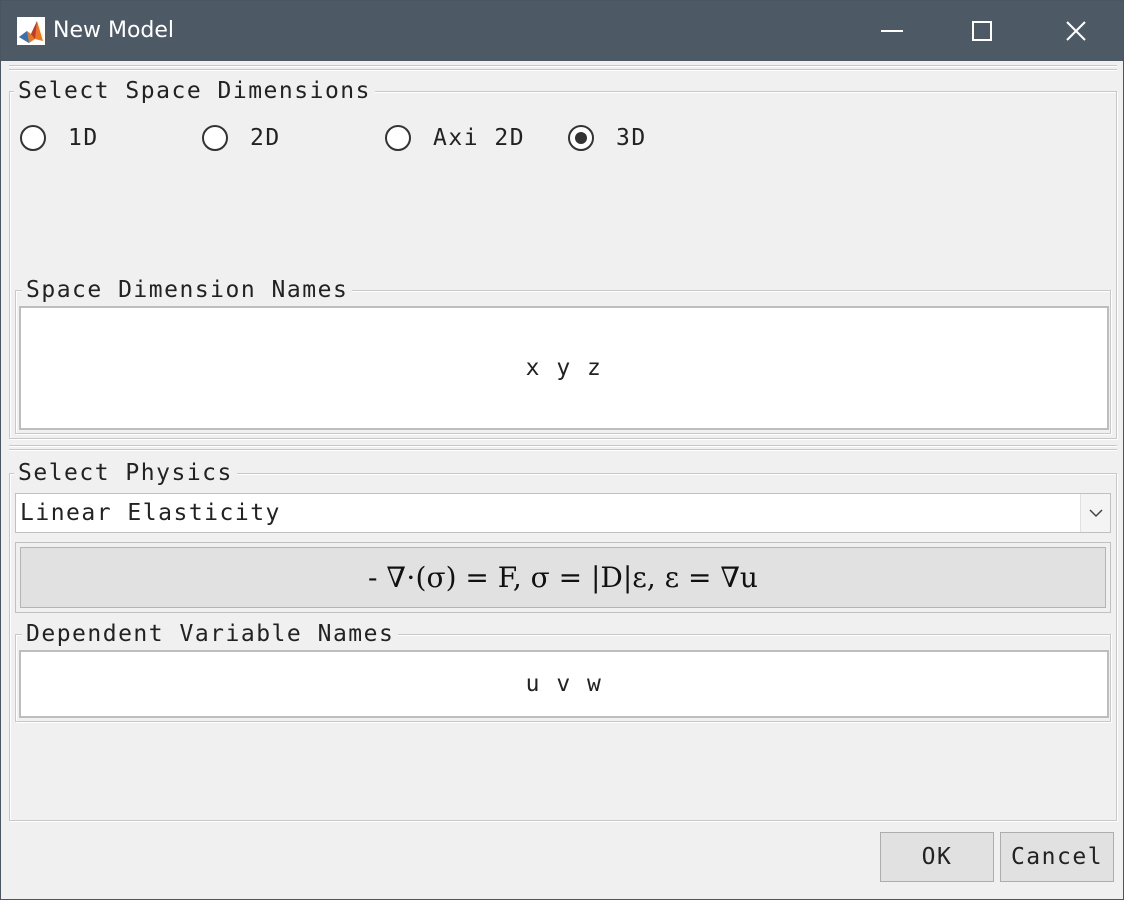 Image resolution: width=1124 pixels, height=900 pixels. Describe the element at coordinates (83, 138) in the screenshot. I see `radio-1d-label: 1D` at that location.